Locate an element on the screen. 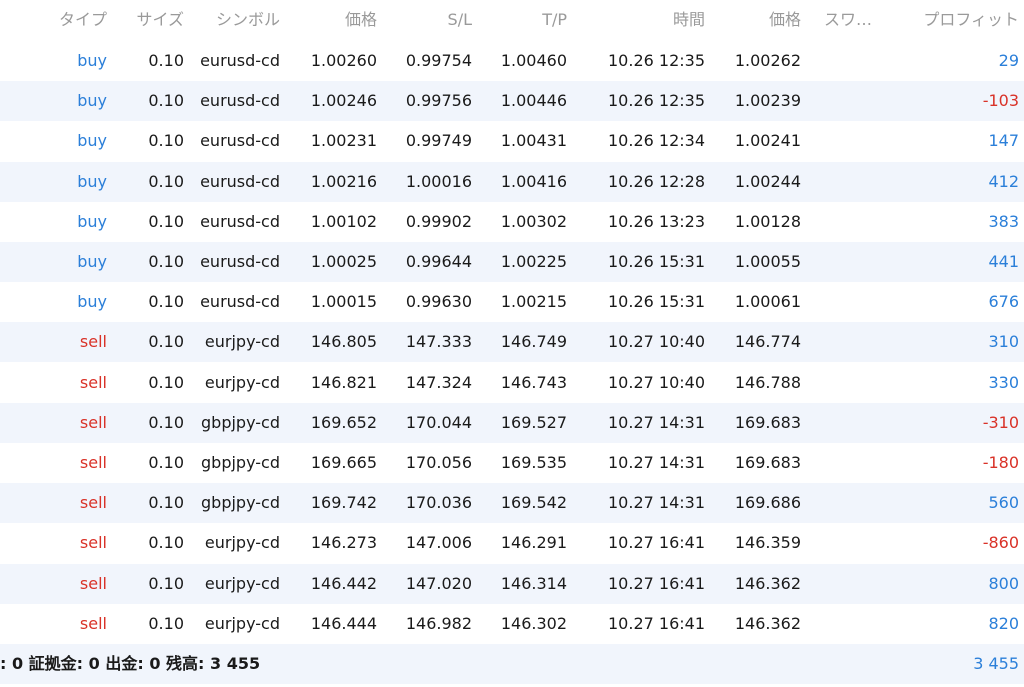 The width and height of the screenshot is (1024, 687). trade-profit: 560 is located at coordinates (1003, 503).